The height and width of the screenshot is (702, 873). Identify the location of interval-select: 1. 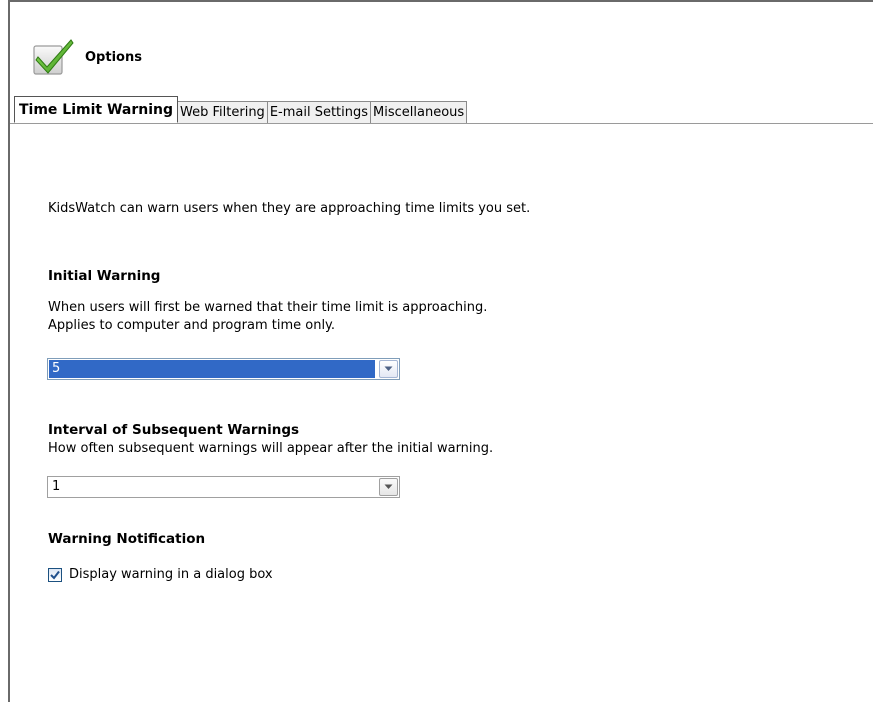
(223, 487).